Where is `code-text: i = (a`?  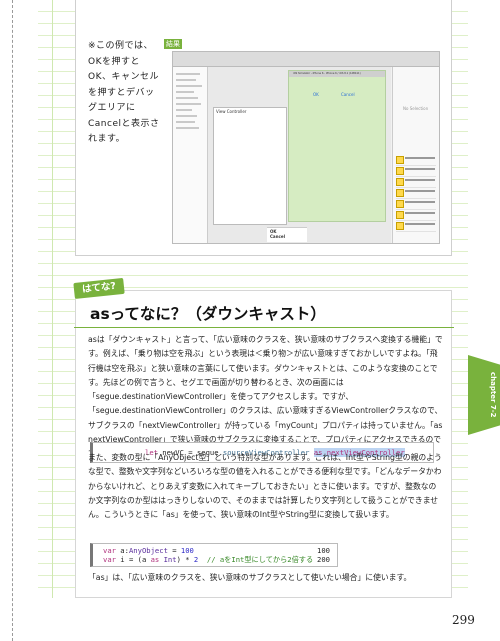 code-text: i = (a is located at coordinates (133, 559).